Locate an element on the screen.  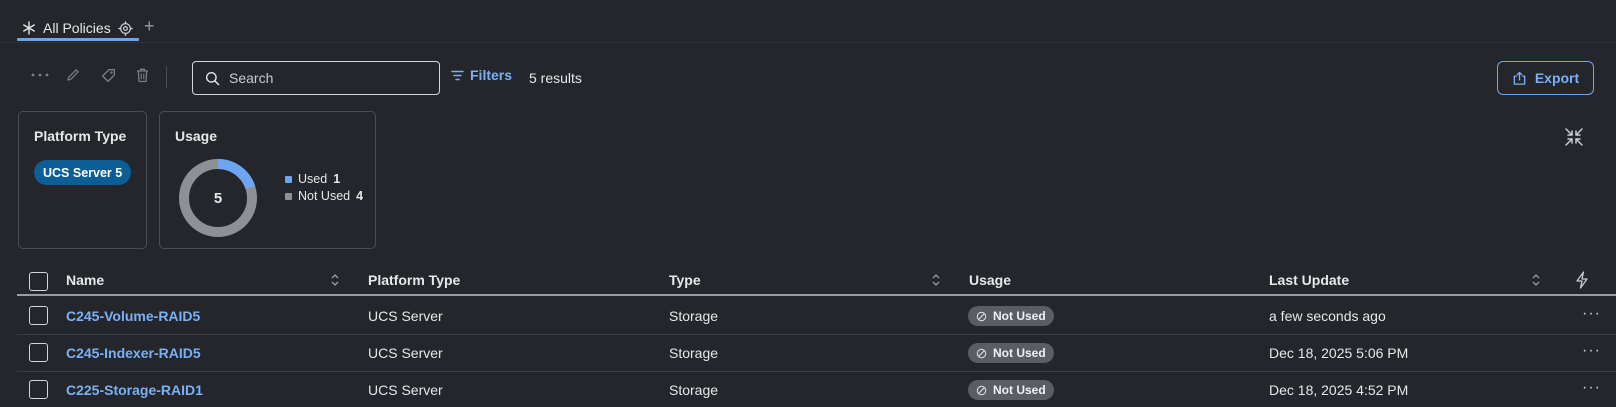
tab-all-policies: All Policies is located at coordinates (77, 28).